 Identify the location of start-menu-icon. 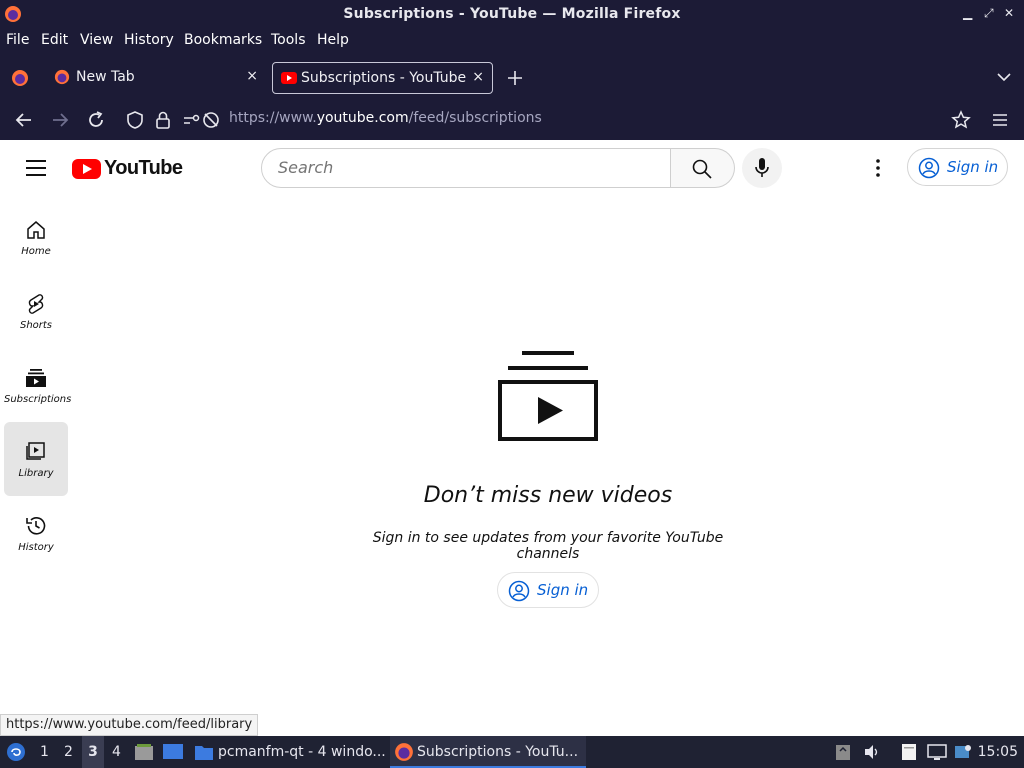
(16, 752).